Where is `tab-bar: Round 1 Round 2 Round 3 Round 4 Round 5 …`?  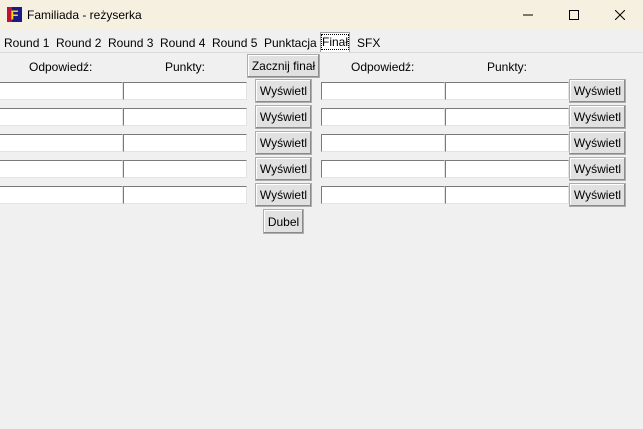 tab-bar: Round 1 Round 2 Round 3 Round 4 Round 5 … is located at coordinates (321, 41).